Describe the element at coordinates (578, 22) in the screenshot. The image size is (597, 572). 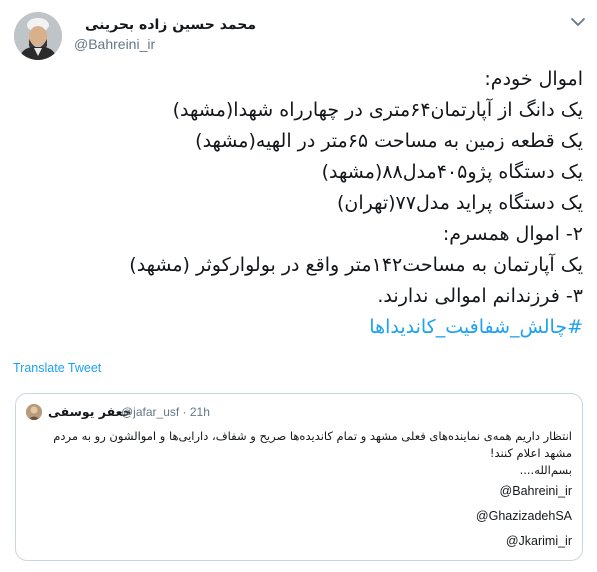
I see `chevron-down-icon` at that location.